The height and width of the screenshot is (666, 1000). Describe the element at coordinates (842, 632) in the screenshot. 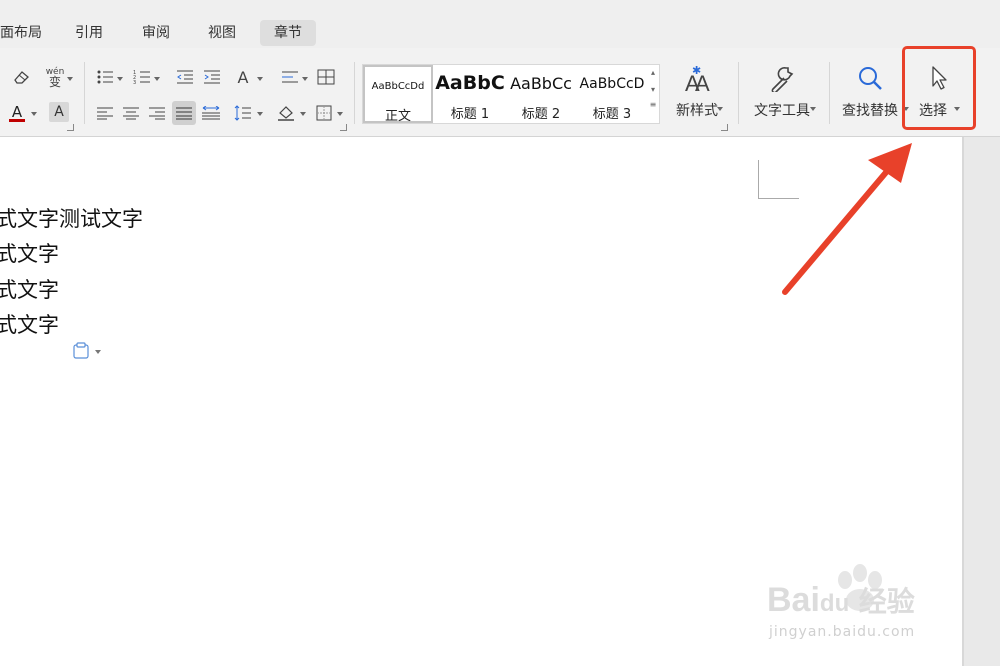

I see `watermark-url: jingyan.baidu.com` at that location.